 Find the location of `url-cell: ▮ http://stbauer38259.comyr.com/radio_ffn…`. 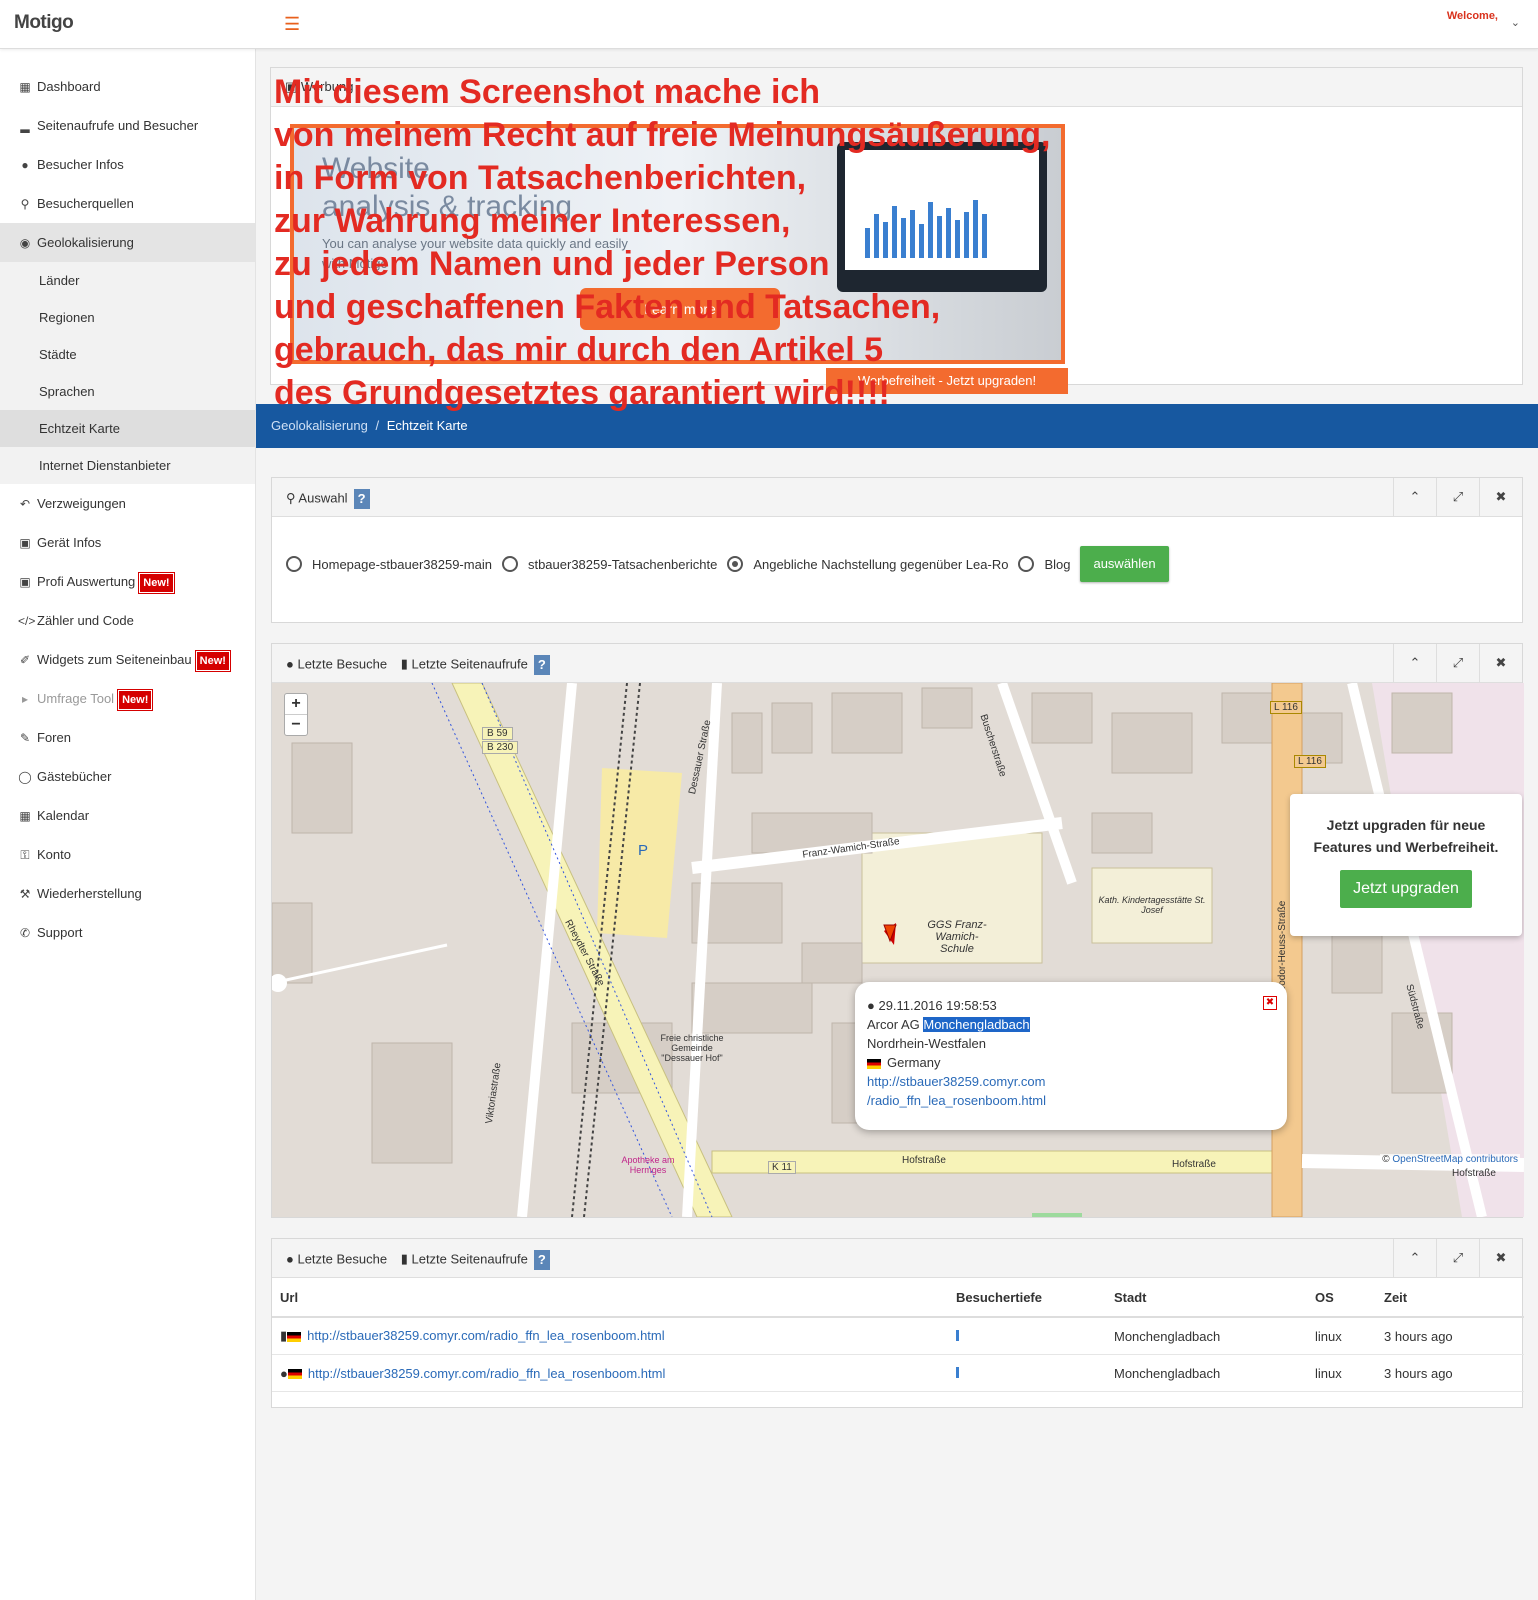

url-cell: ▮ http://stbauer38259.comyr.com/radio_ffn… is located at coordinates (610, 1336).